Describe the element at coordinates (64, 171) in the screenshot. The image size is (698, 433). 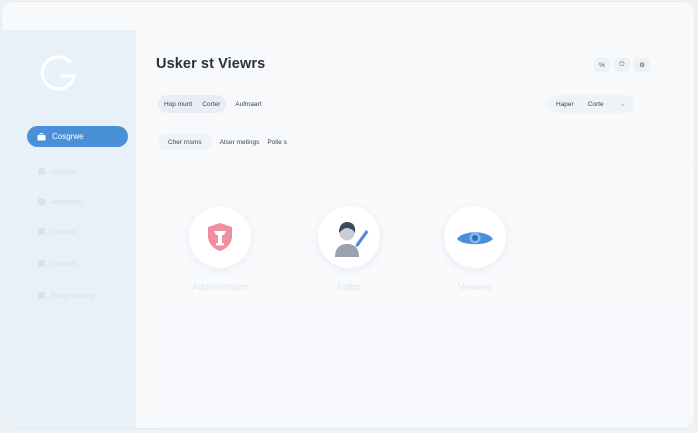
I see `sidebar-item-label: Gsnens` at that location.